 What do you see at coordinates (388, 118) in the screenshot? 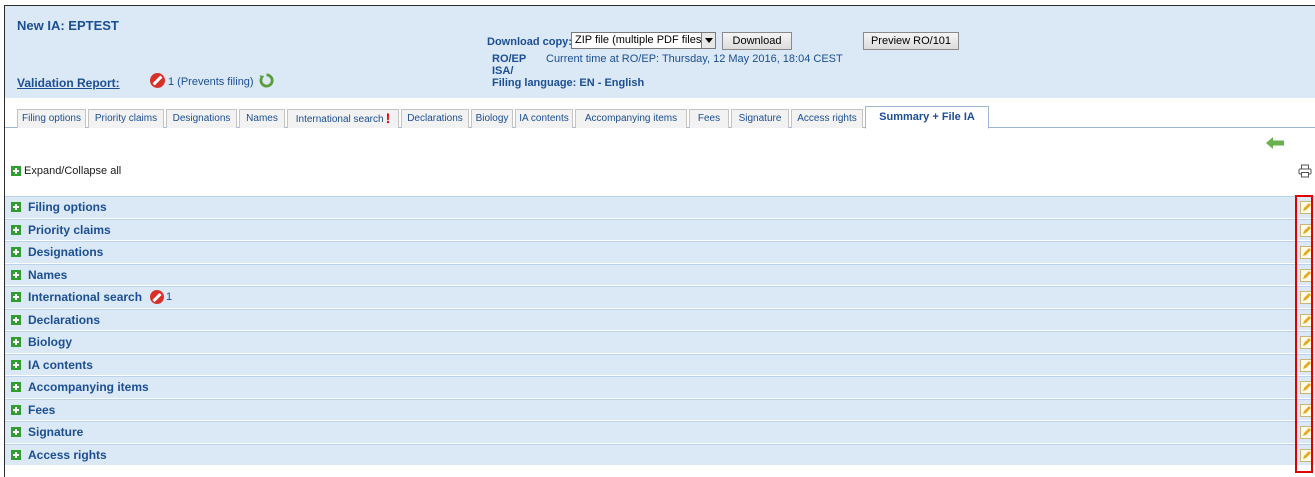
I see `error-exclamation-icon: !` at bounding box center [388, 118].